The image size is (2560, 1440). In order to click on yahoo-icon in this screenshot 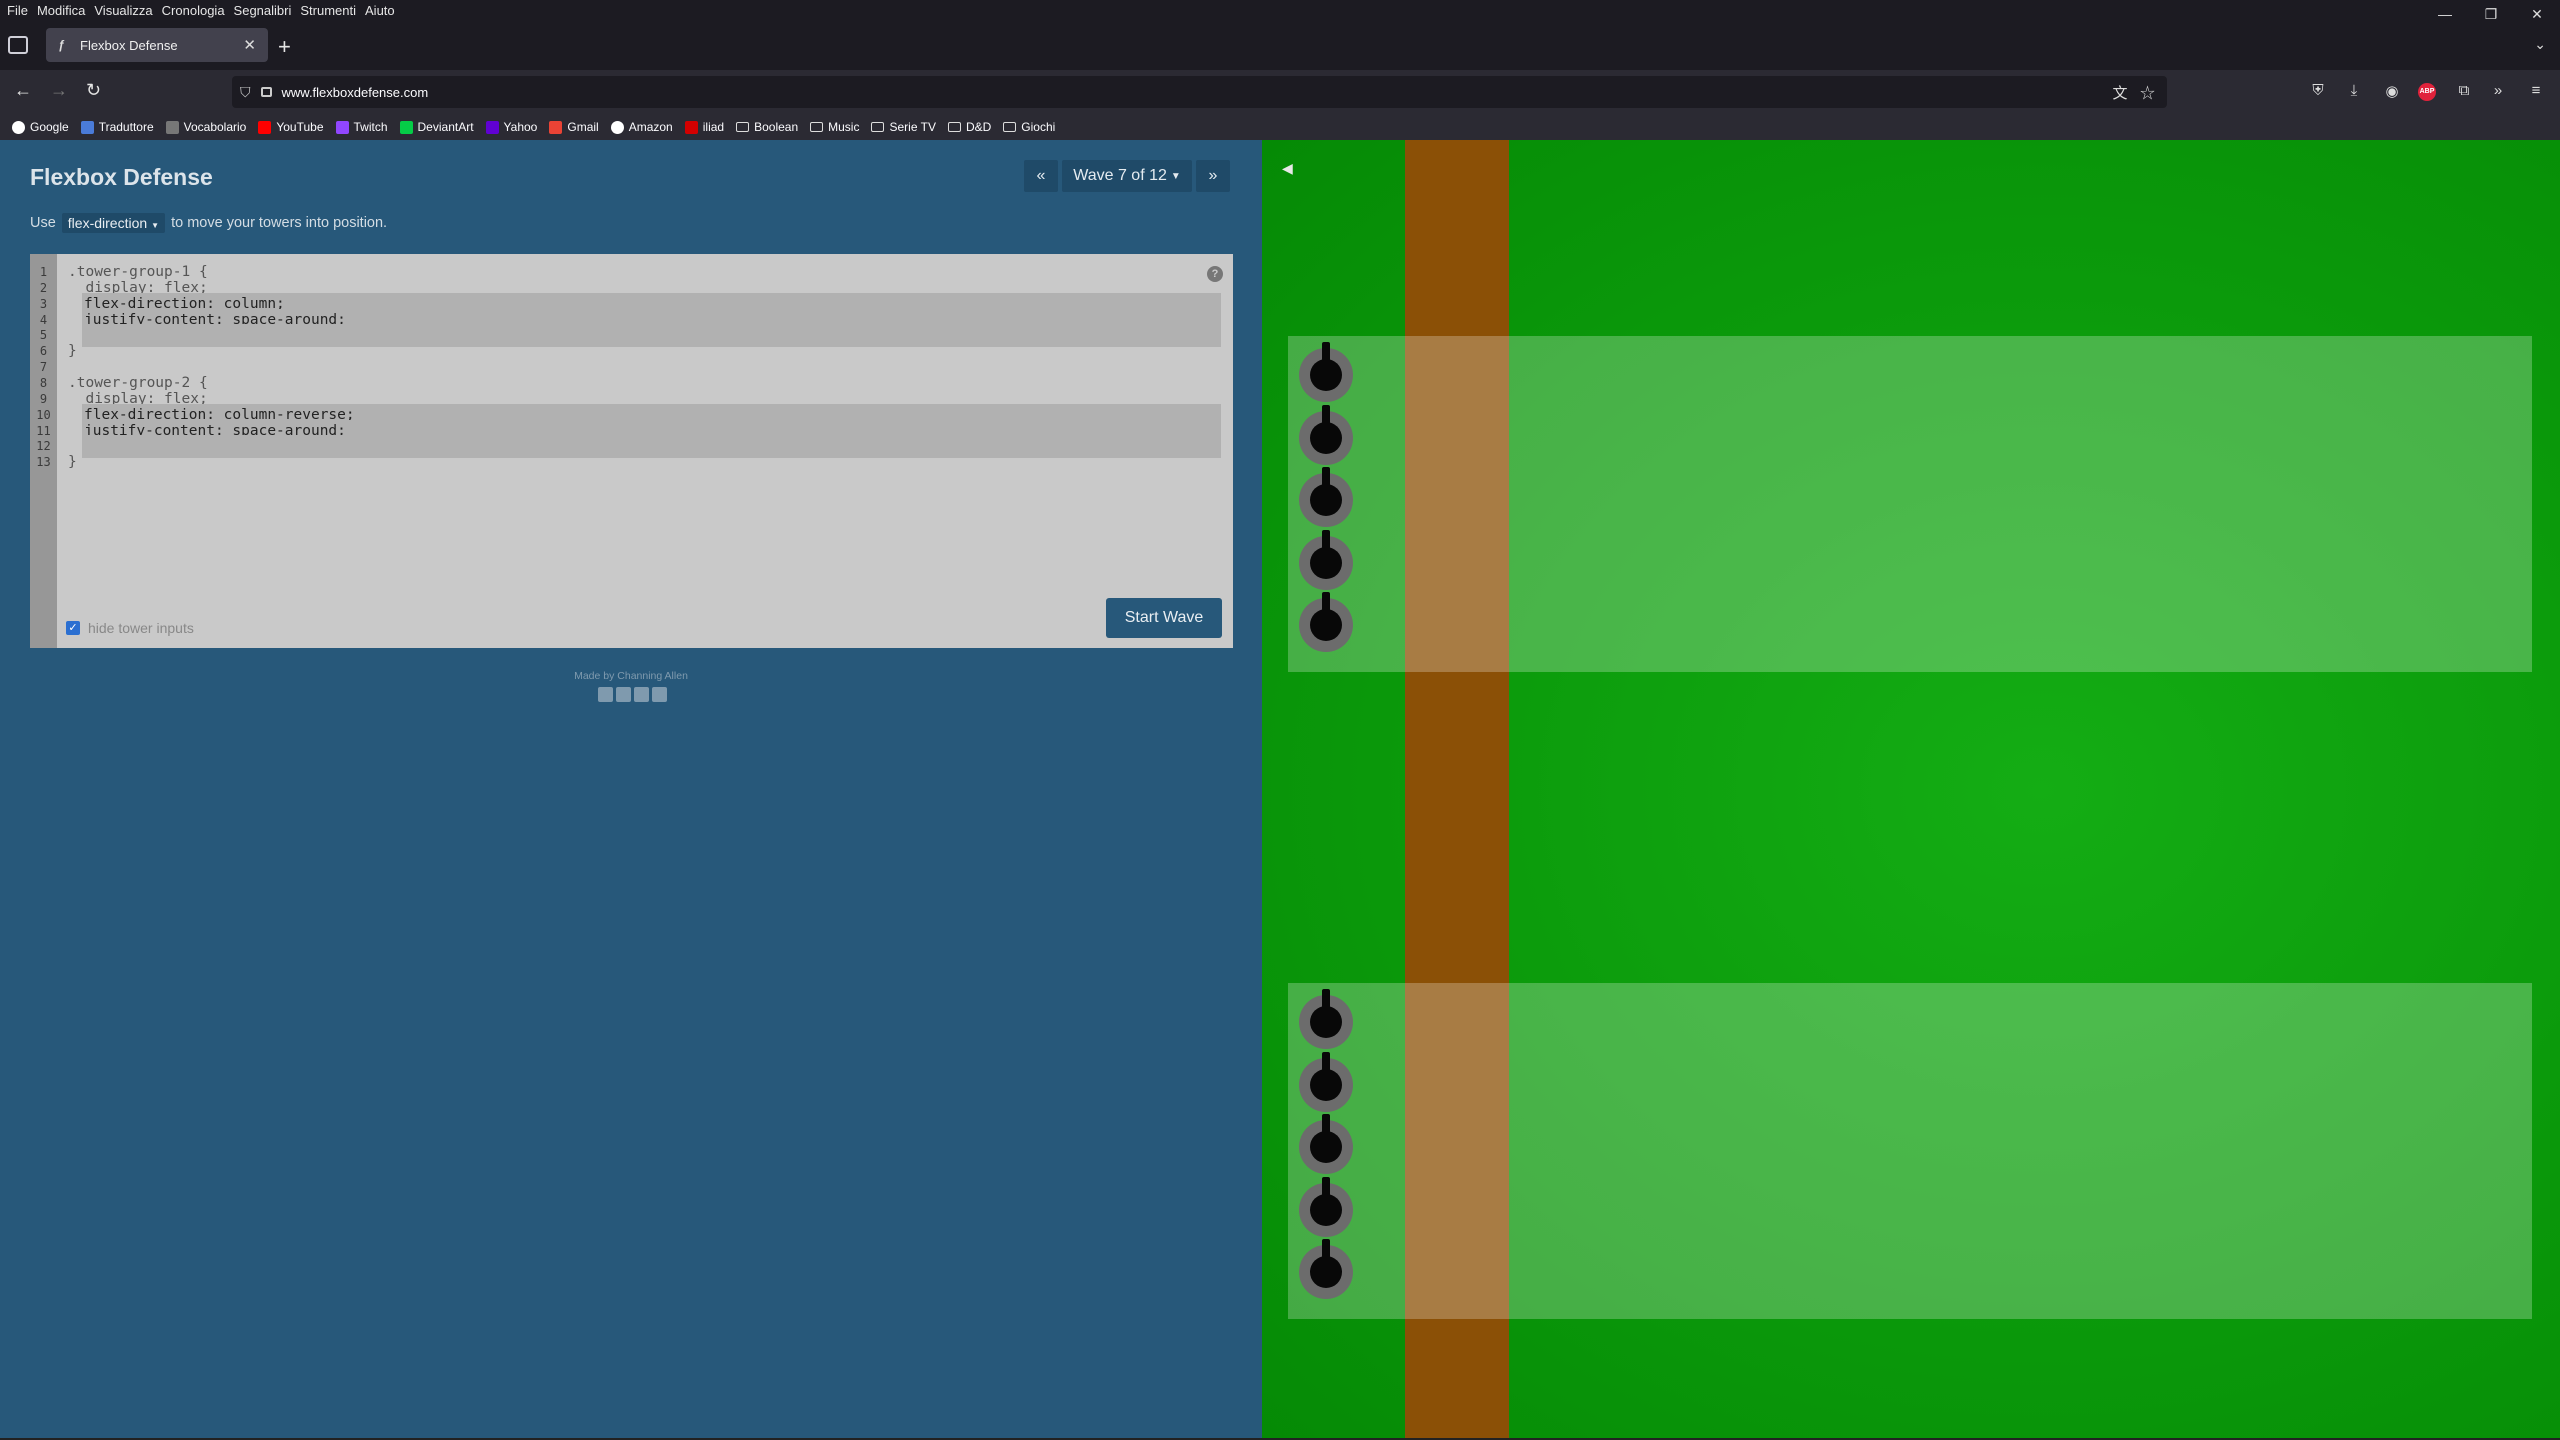, I will do `click(492, 127)`.